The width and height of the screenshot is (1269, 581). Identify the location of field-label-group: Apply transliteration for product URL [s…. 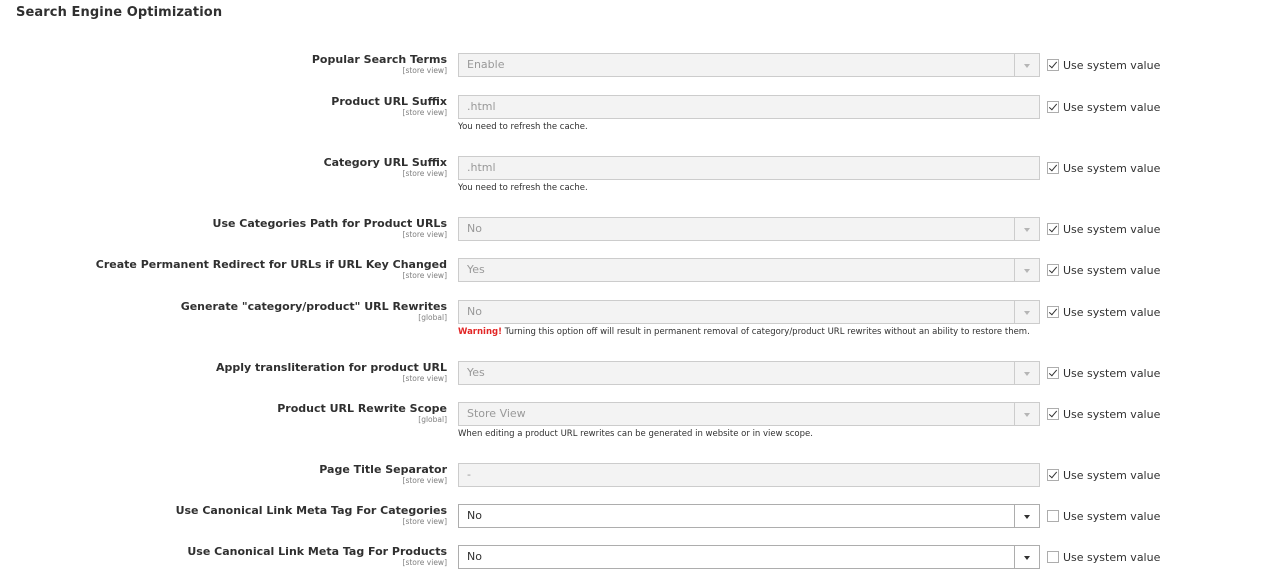
(331, 372).